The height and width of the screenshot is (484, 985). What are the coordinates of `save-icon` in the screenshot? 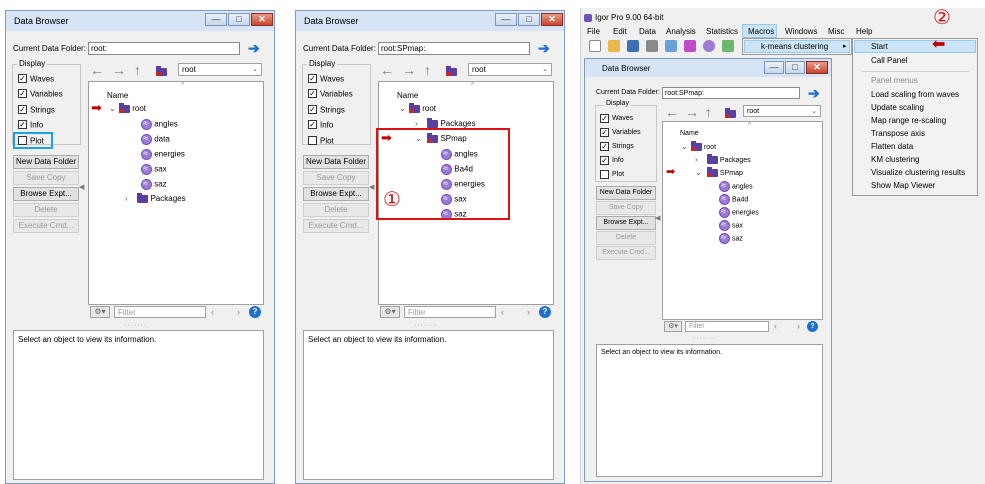 It's located at (633, 46).